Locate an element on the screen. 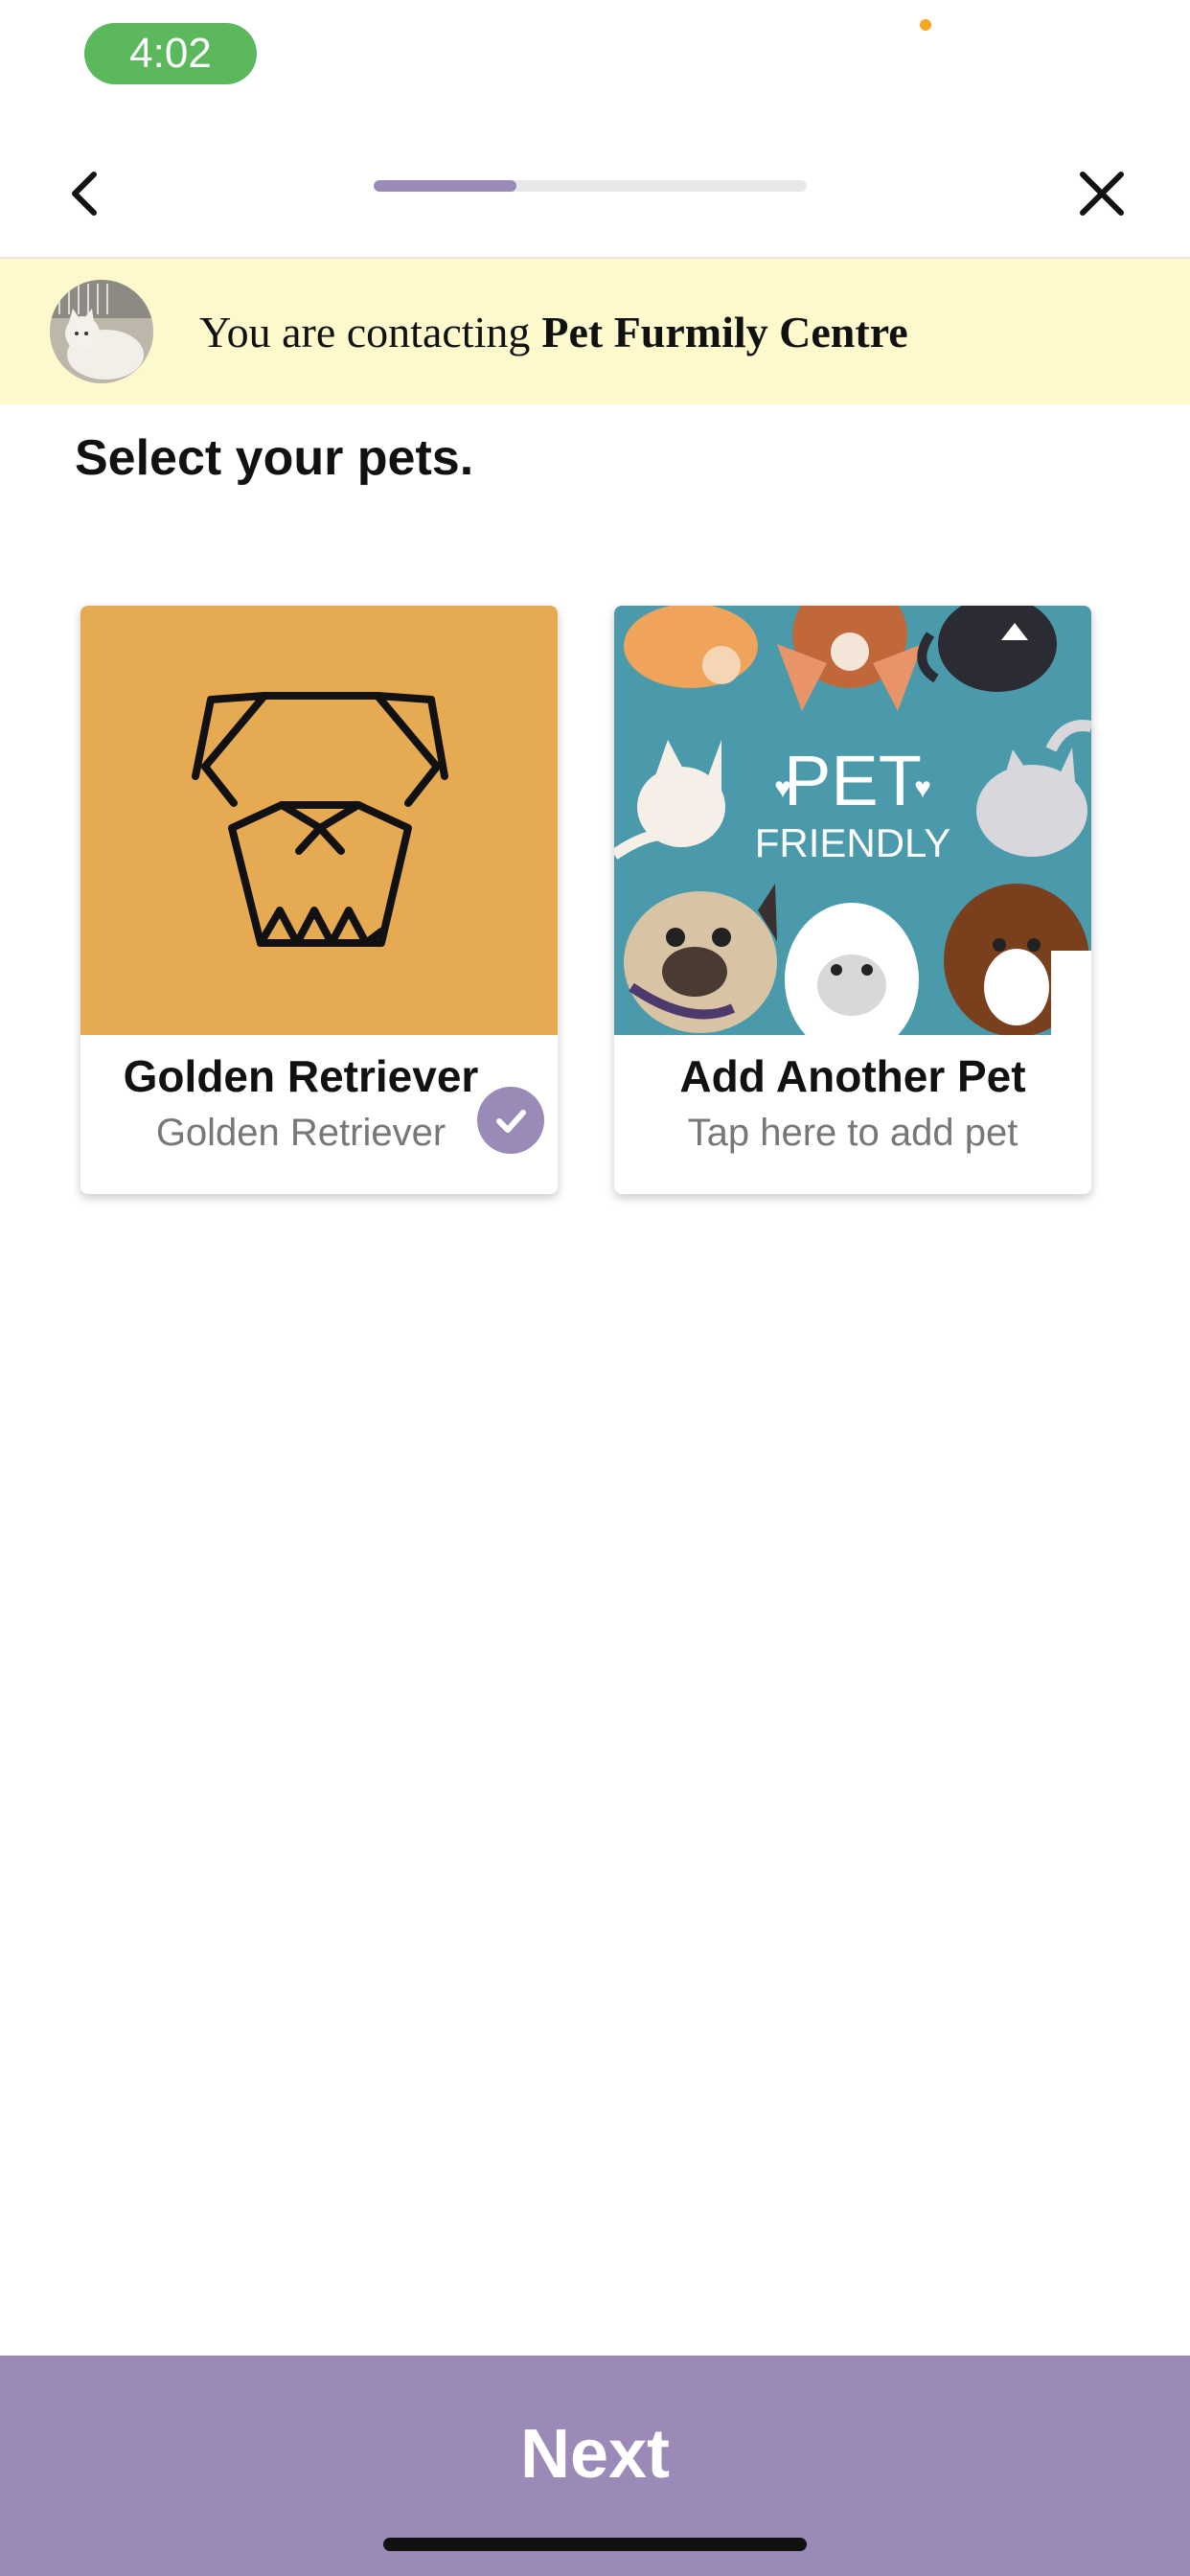 The height and width of the screenshot is (2576, 1190). progress-bar is located at coordinates (590, 186).